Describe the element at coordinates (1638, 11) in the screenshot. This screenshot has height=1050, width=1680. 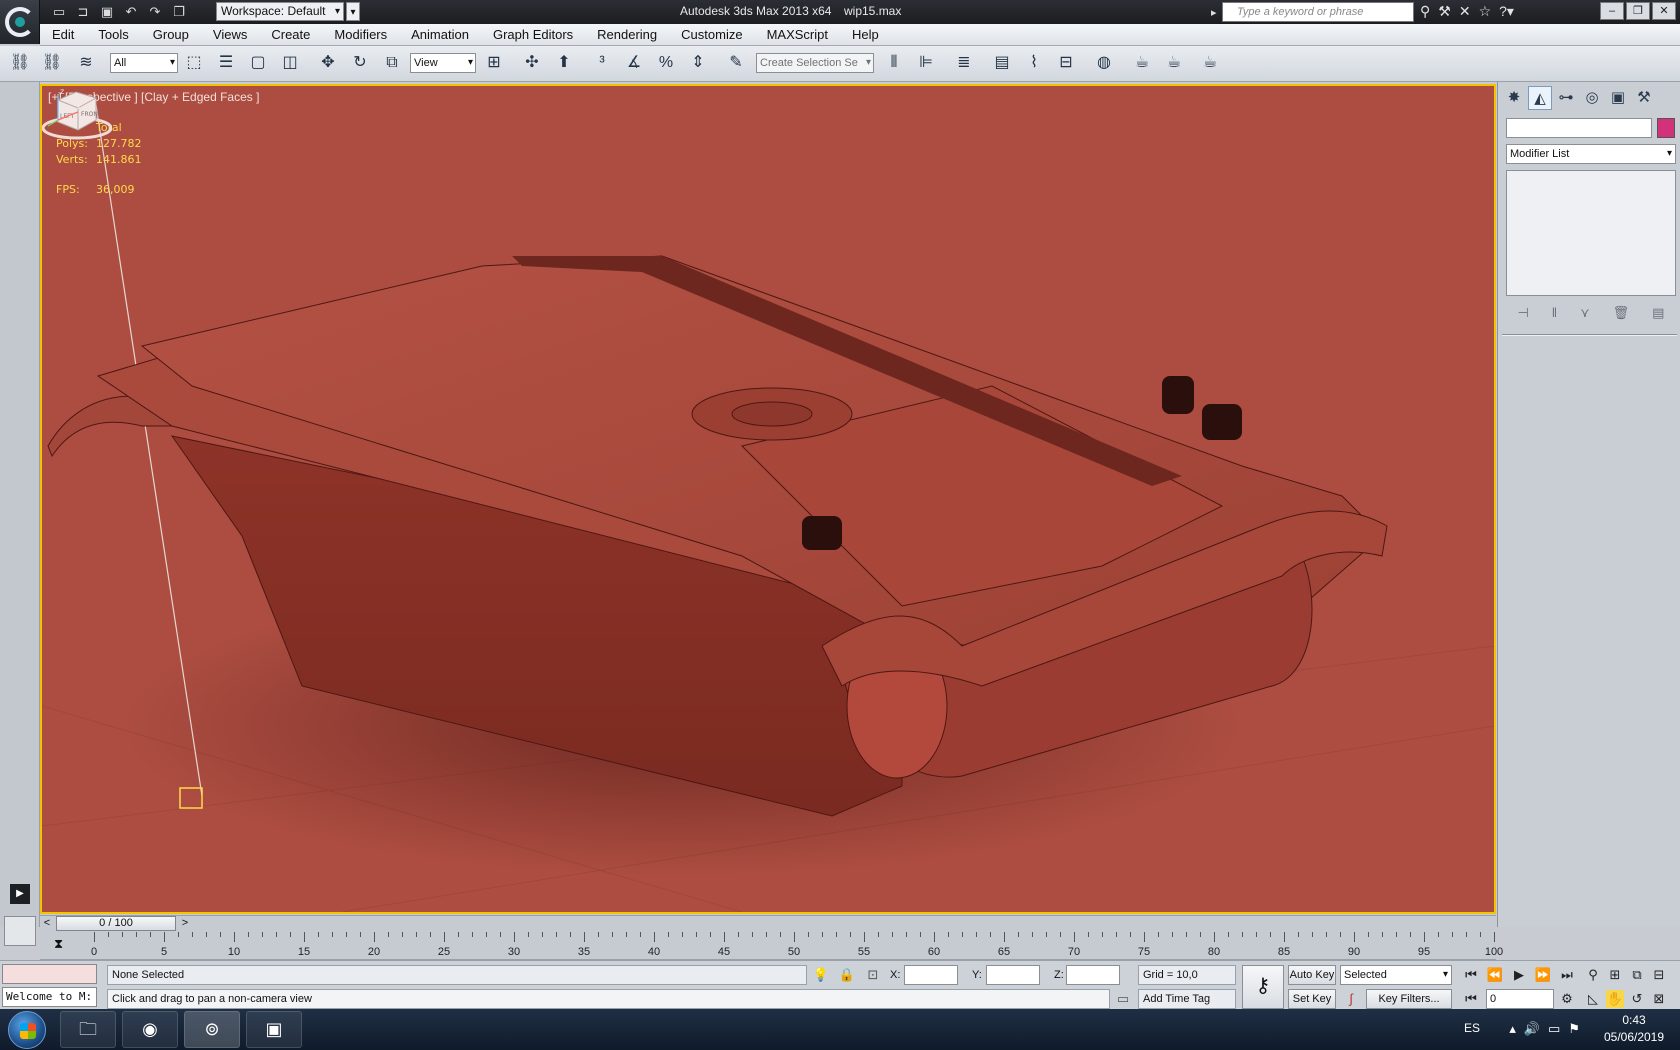
I see `maximize-icon: ❐` at that location.